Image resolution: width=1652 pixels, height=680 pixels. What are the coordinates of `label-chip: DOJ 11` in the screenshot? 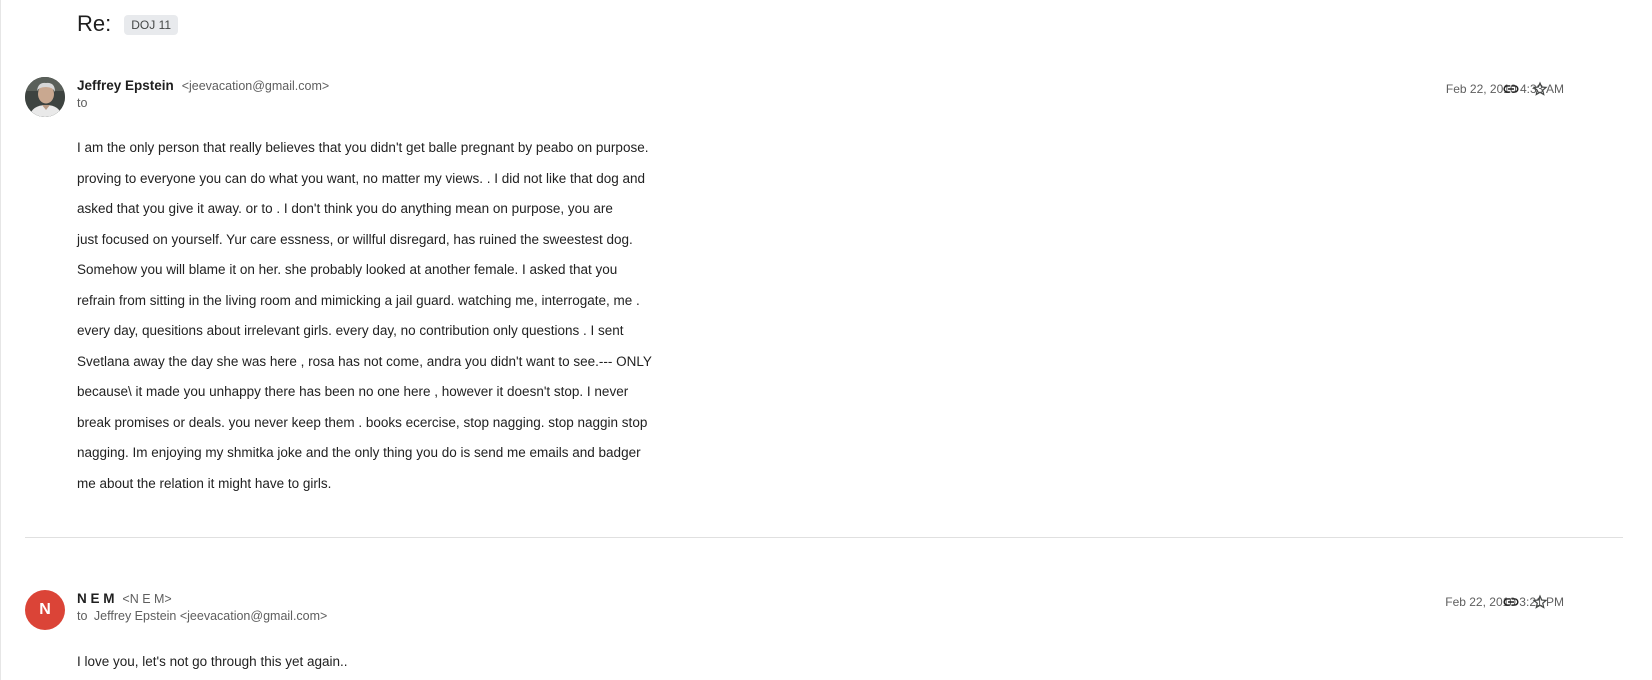 It's located at (151, 25).